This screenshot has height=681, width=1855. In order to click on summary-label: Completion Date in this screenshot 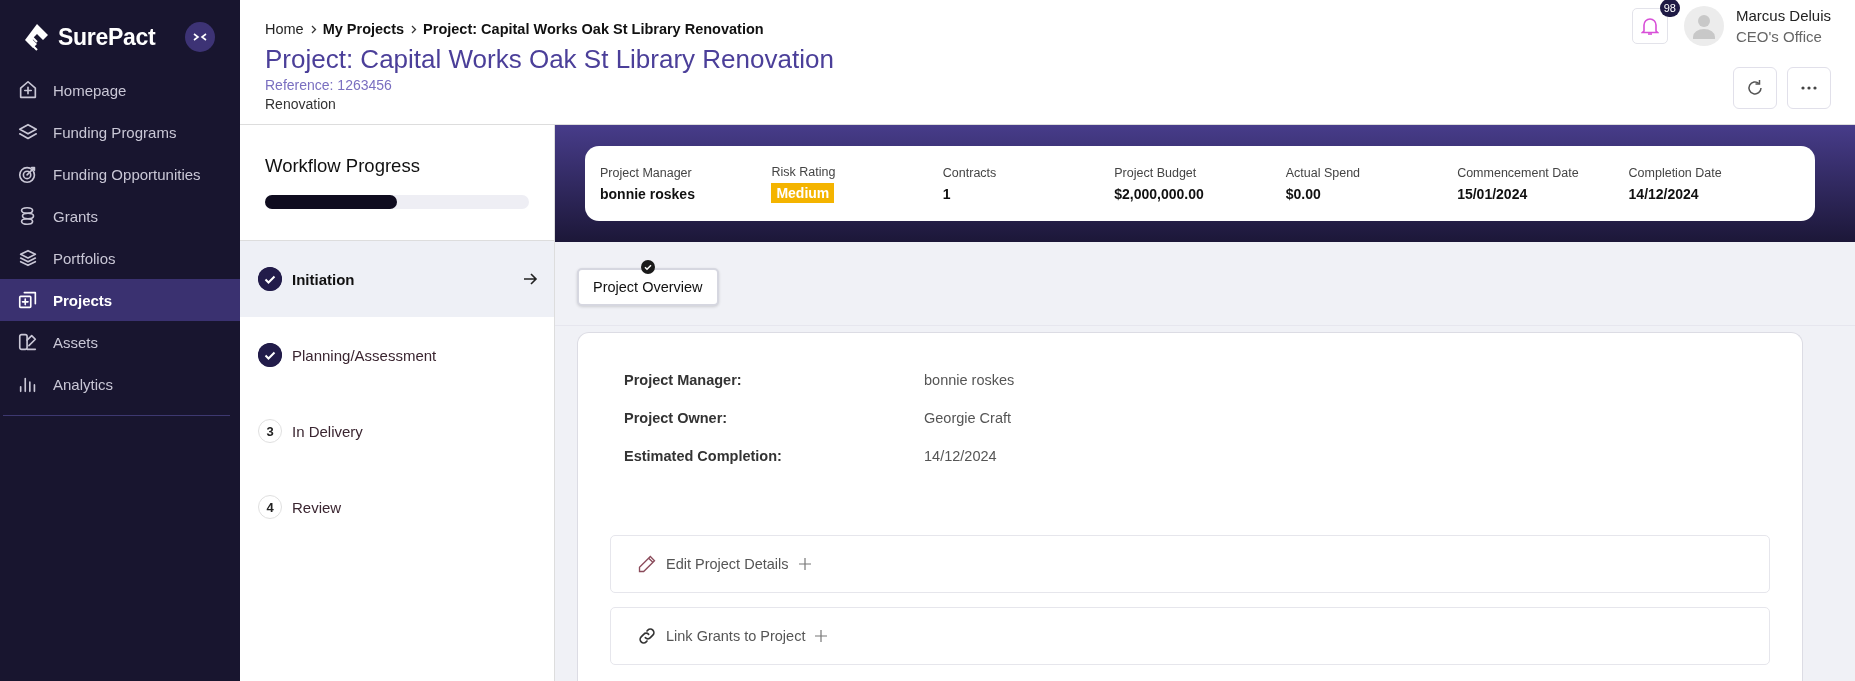, I will do `click(1675, 172)`.